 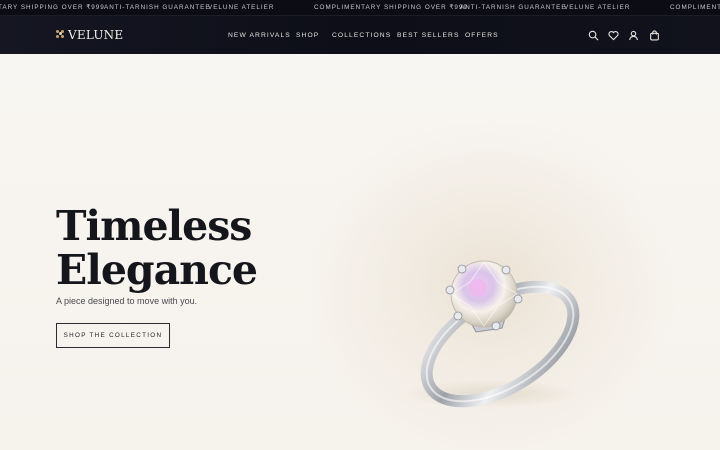 What do you see at coordinates (157, 270) in the screenshot?
I see `hero-title-line: Elegance` at bounding box center [157, 270].